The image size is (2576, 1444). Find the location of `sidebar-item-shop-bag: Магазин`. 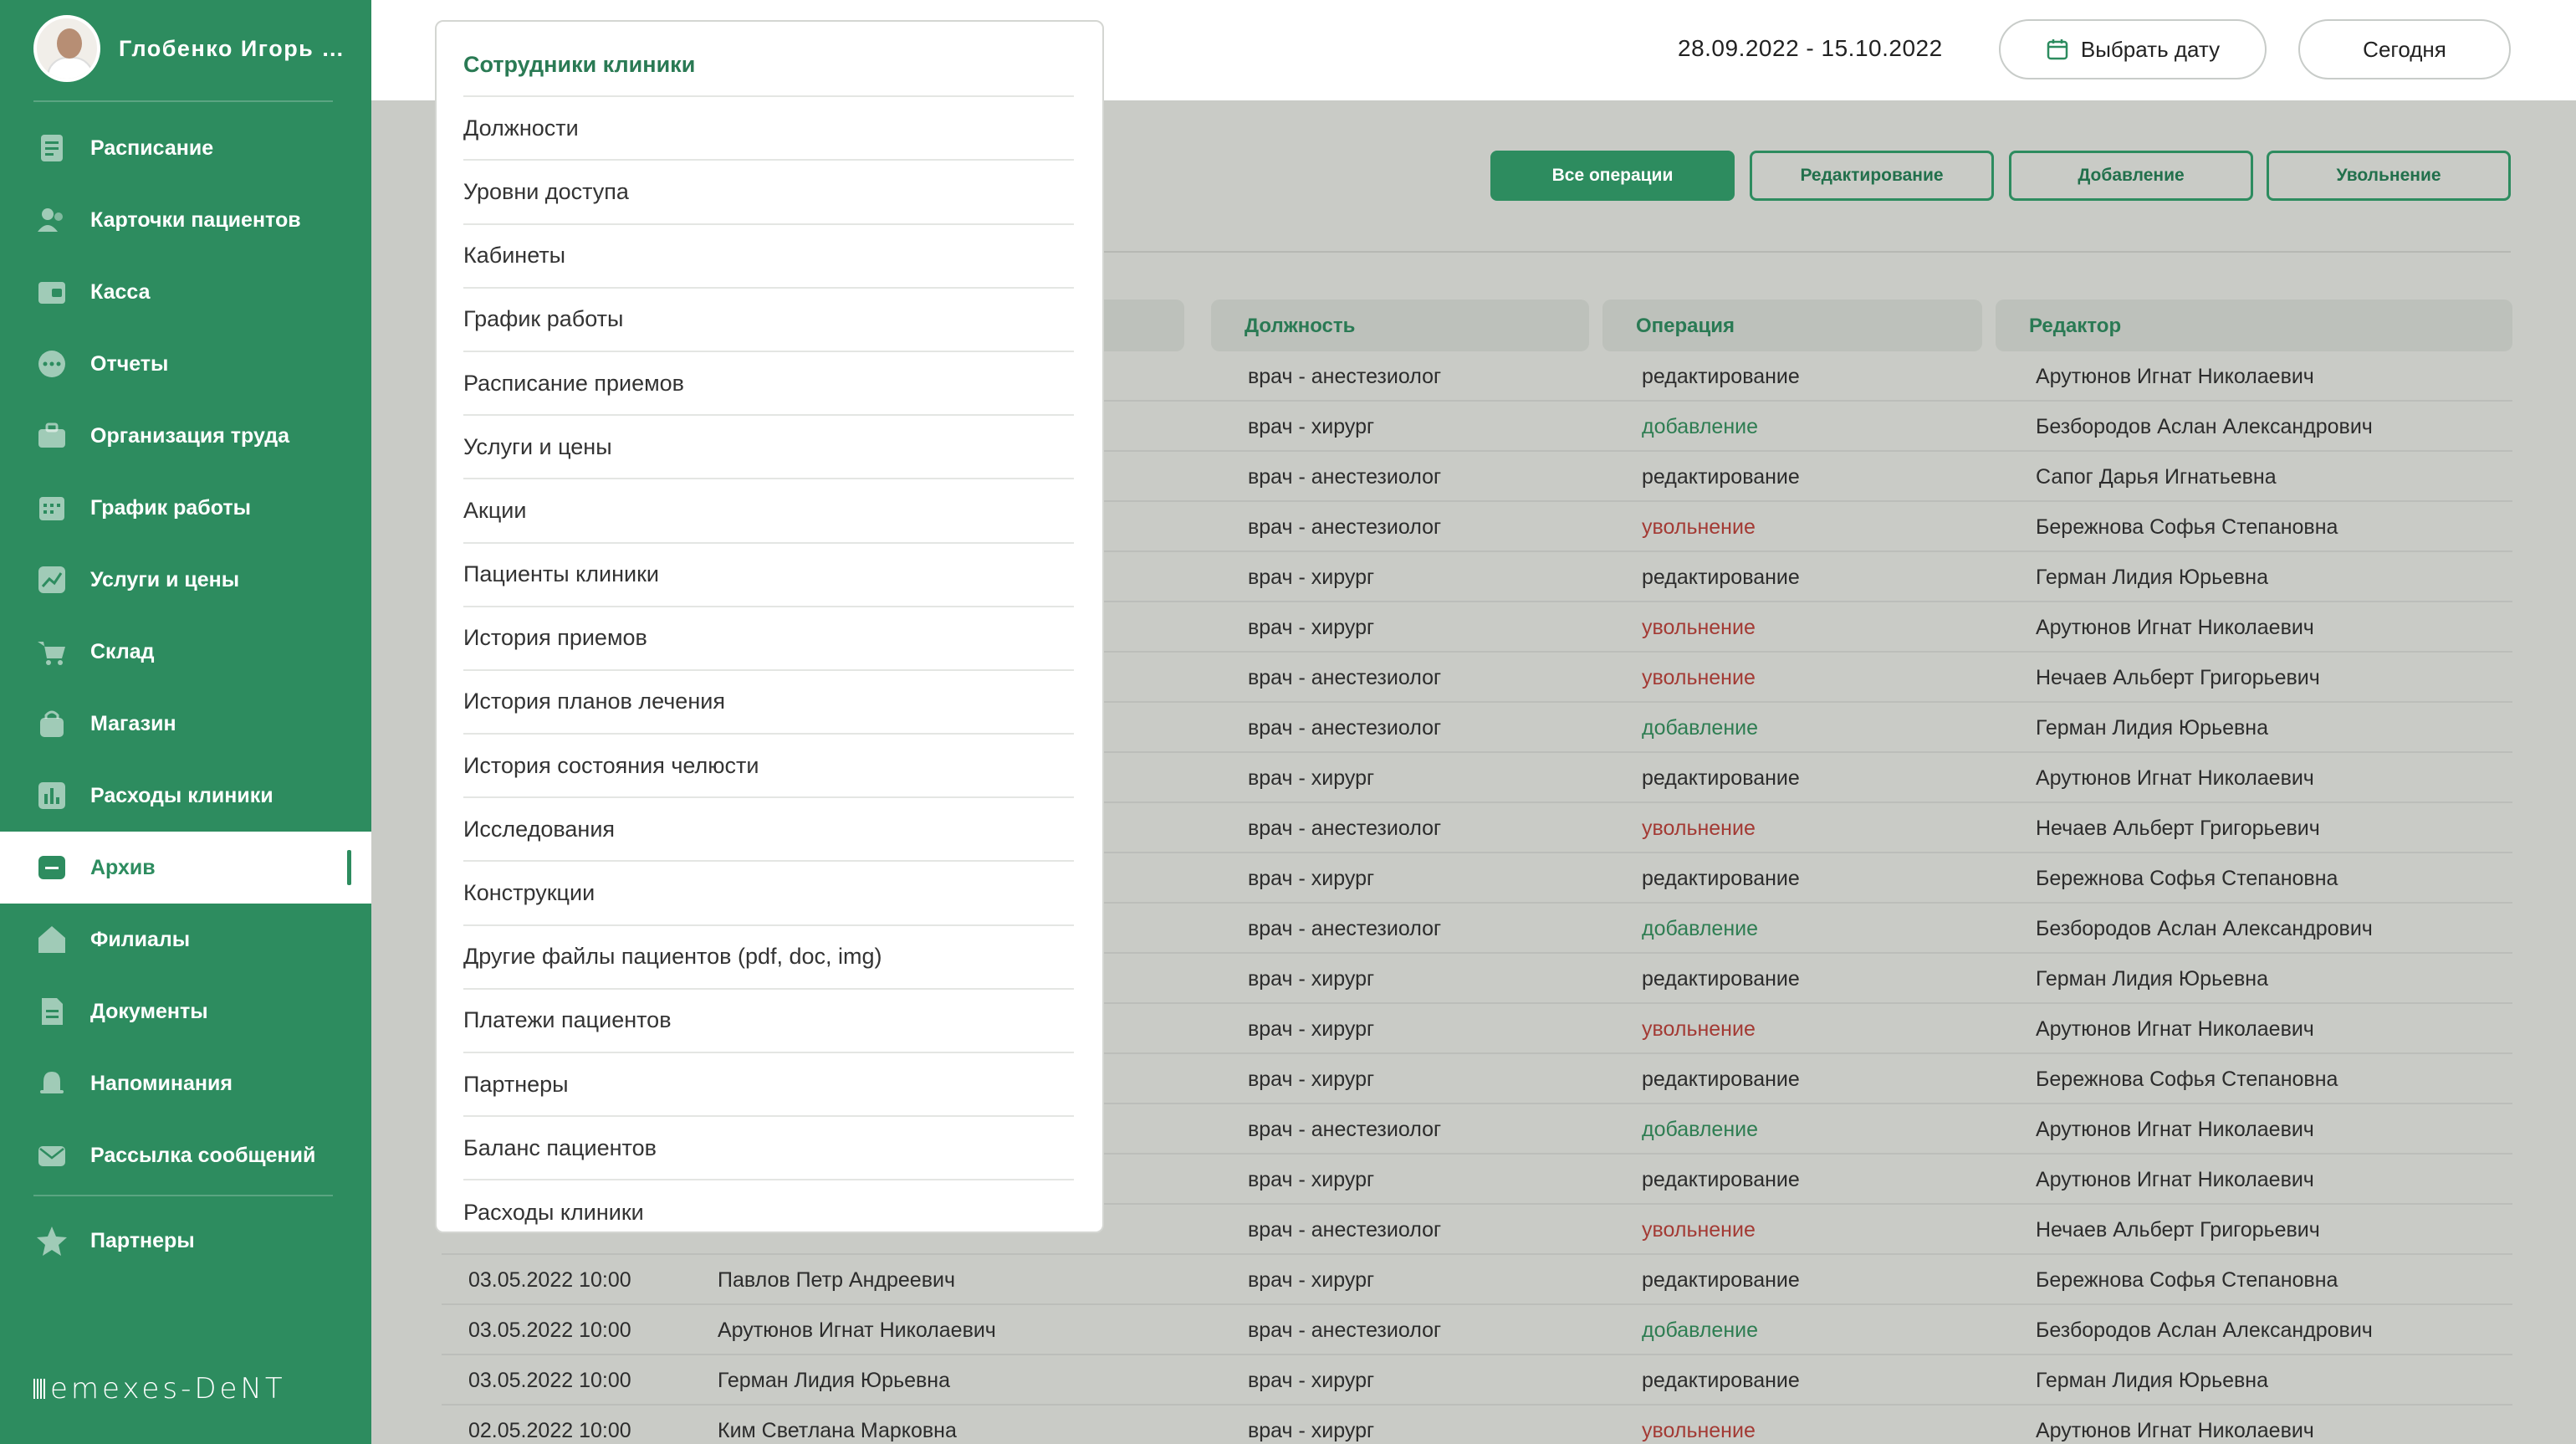

sidebar-item-shop-bag: Магазин is located at coordinates (185, 724).